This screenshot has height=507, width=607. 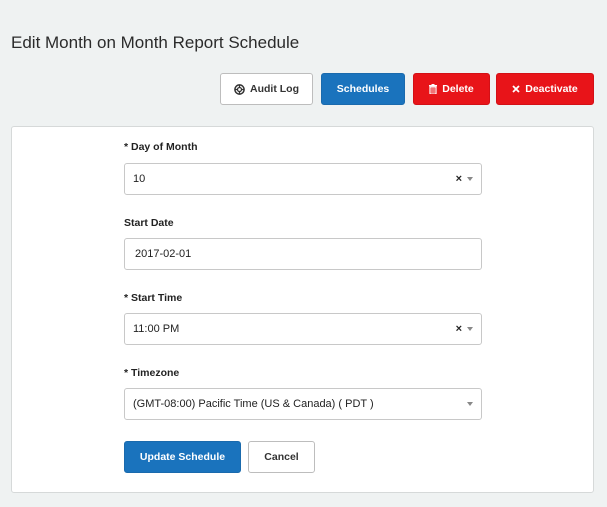 What do you see at coordinates (149, 223) in the screenshot?
I see `start-date-label: Start Date` at bounding box center [149, 223].